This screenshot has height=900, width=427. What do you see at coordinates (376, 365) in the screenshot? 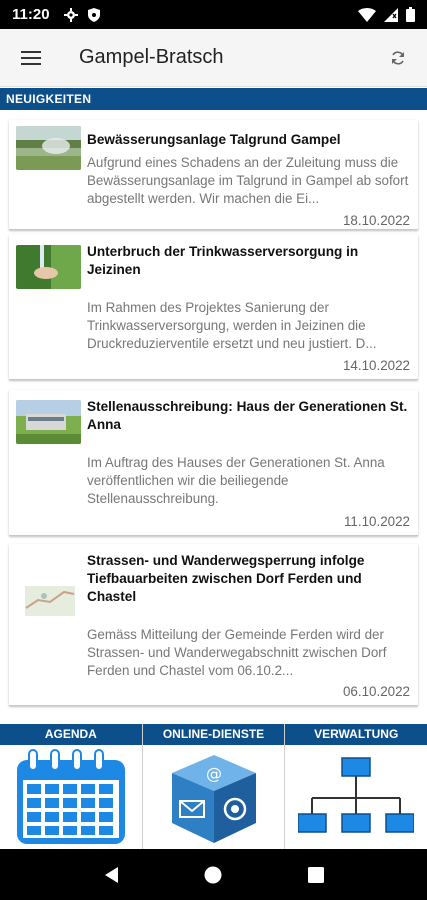
I see `news-date: 14.10.2022` at bounding box center [376, 365].